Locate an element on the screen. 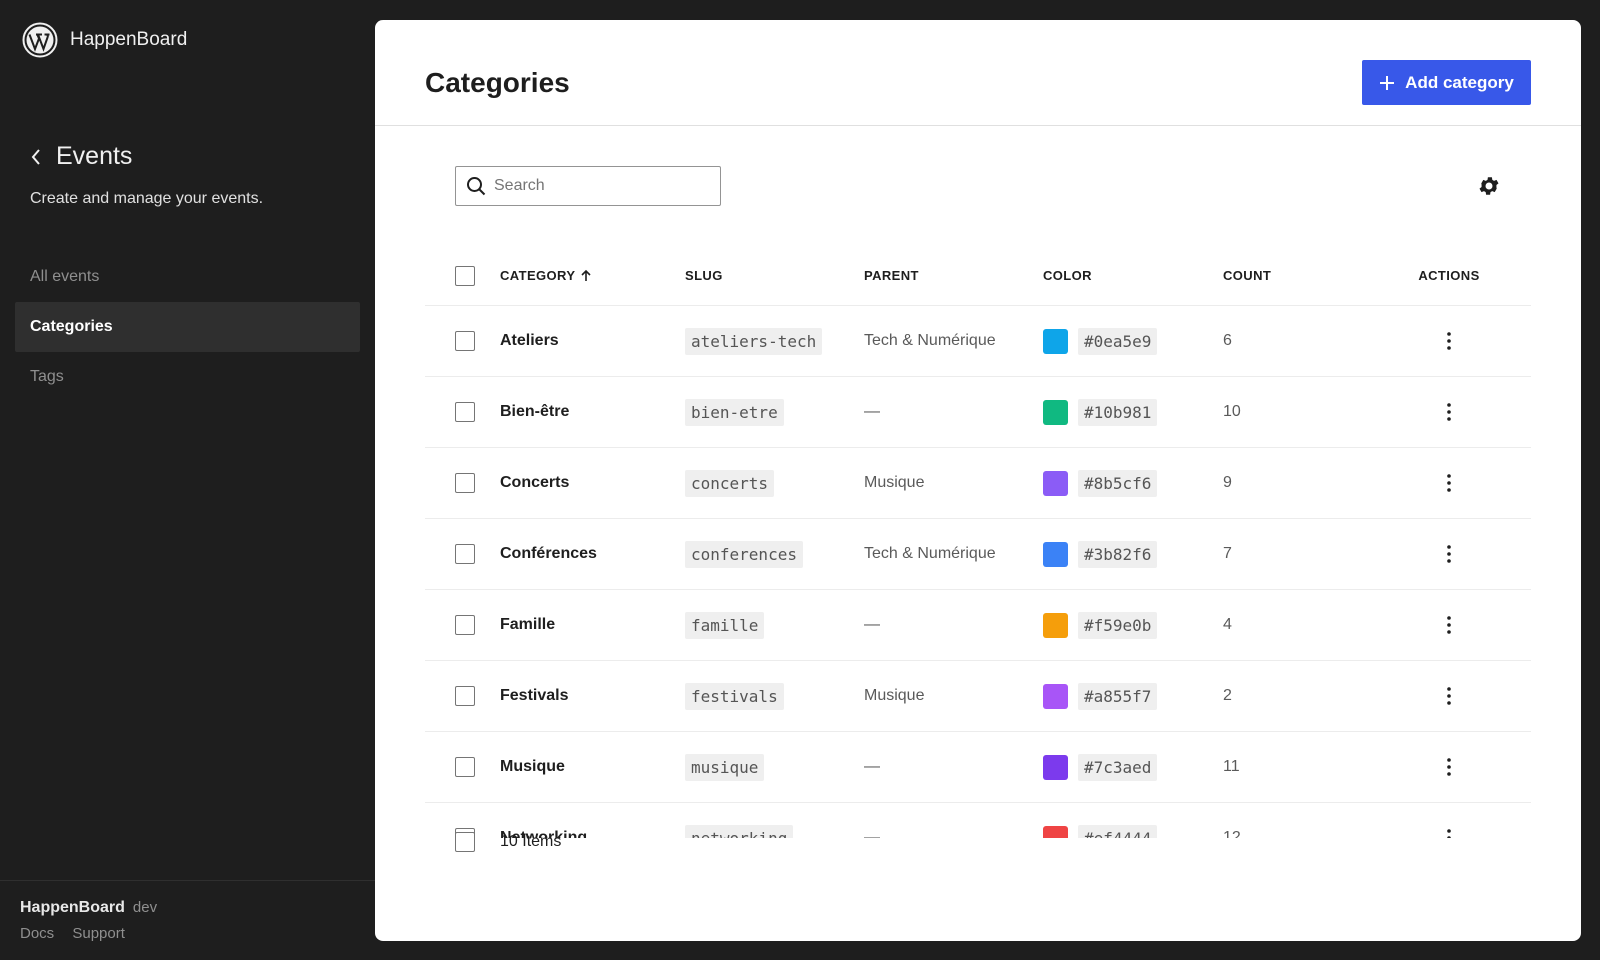 The width and height of the screenshot is (1600, 960). category-slug: famille is located at coordinates (725, 625).